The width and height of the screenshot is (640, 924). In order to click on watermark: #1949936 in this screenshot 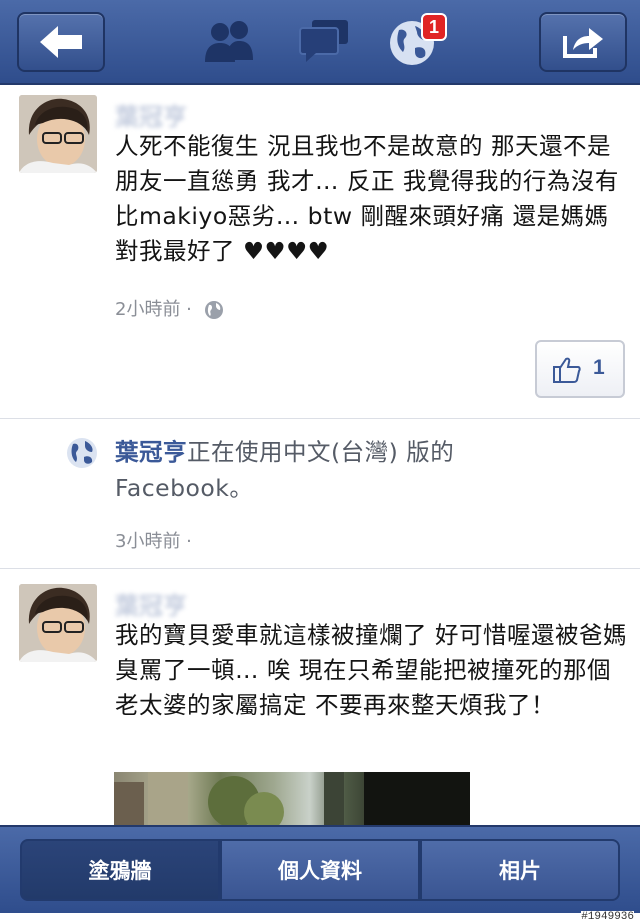, I will do `click(607, 917)`.